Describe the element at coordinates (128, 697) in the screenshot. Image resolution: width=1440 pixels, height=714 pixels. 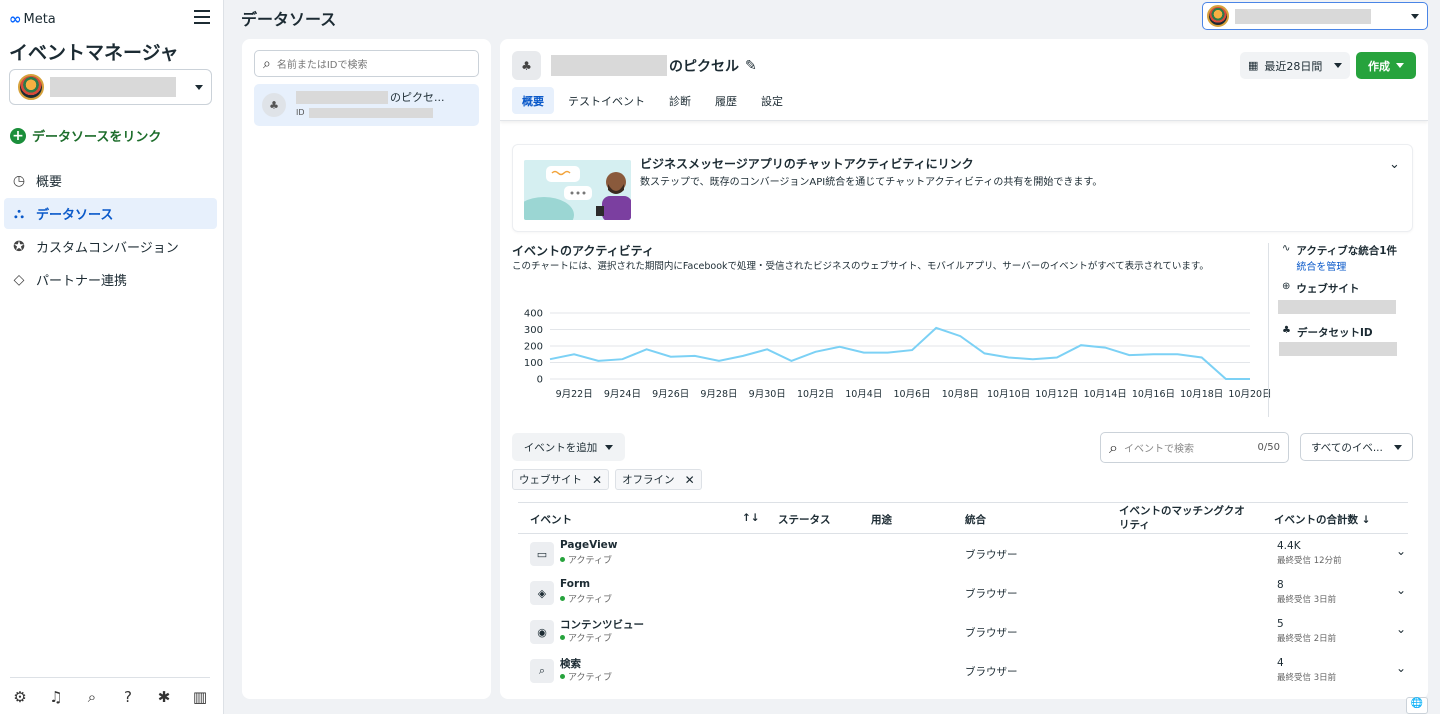
I see `help-icon: ?` at that location.